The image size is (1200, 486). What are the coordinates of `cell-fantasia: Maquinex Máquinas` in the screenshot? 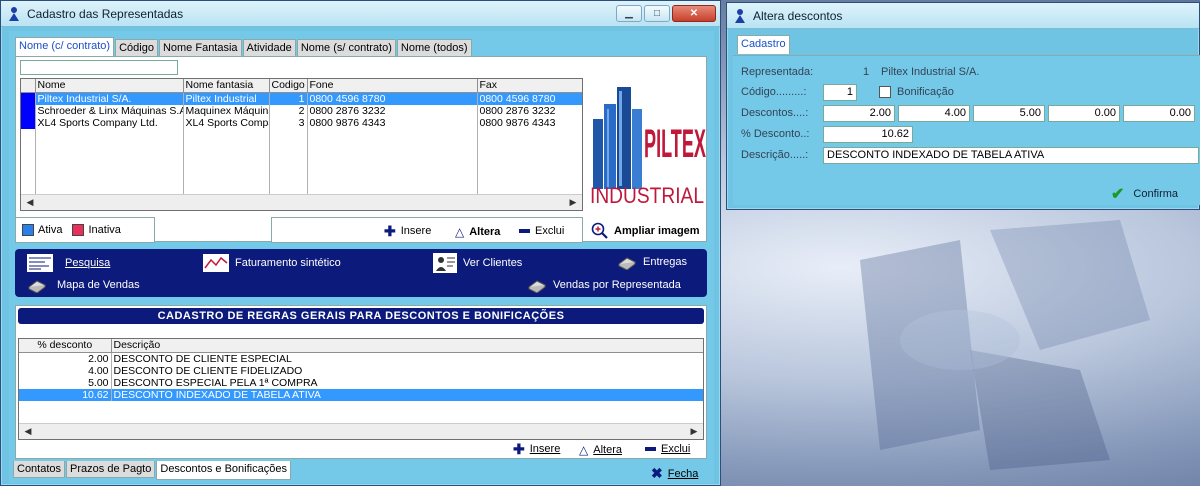 It's located at (226, 110).